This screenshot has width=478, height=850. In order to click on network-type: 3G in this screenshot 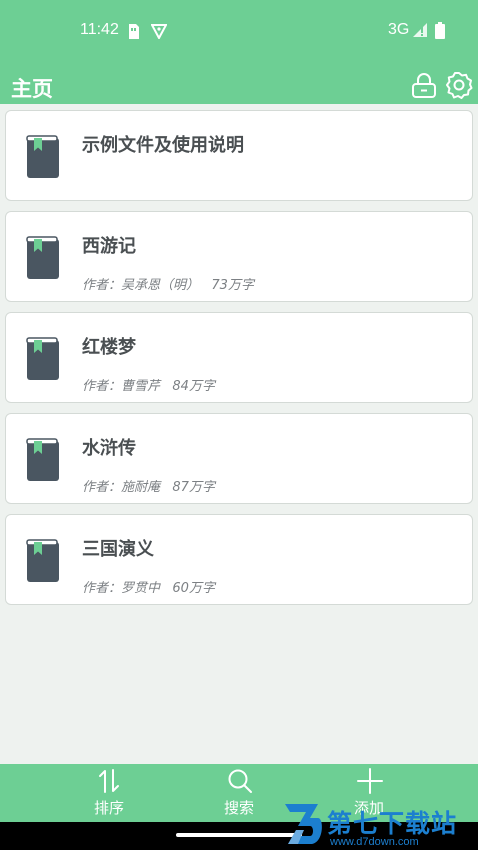, I will do `click(399, 29)`.